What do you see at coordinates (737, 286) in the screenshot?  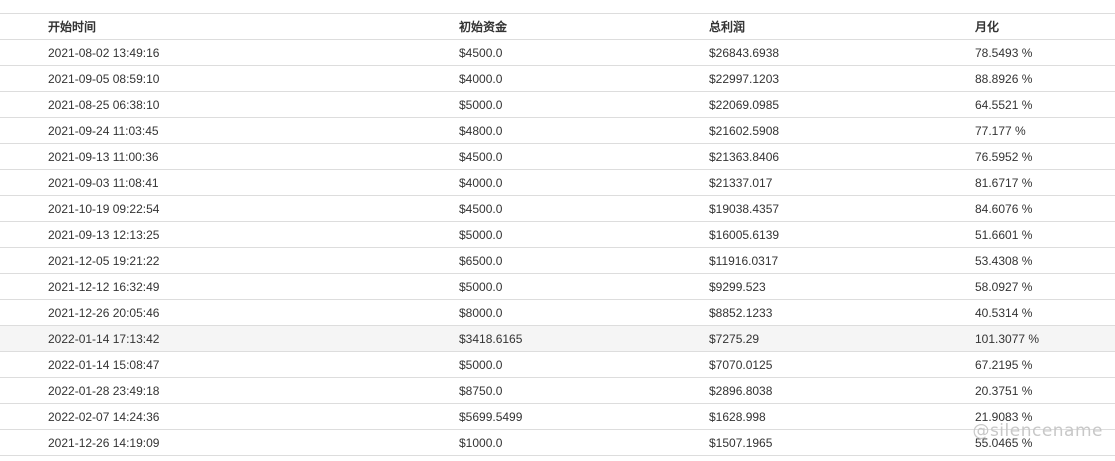 I see `cell-total-profit: $9299.523` at bounding box center [737, 286].